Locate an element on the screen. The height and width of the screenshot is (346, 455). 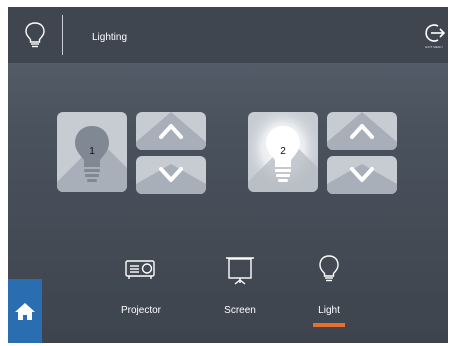
exit-icon is located at coordinates (435, 33).